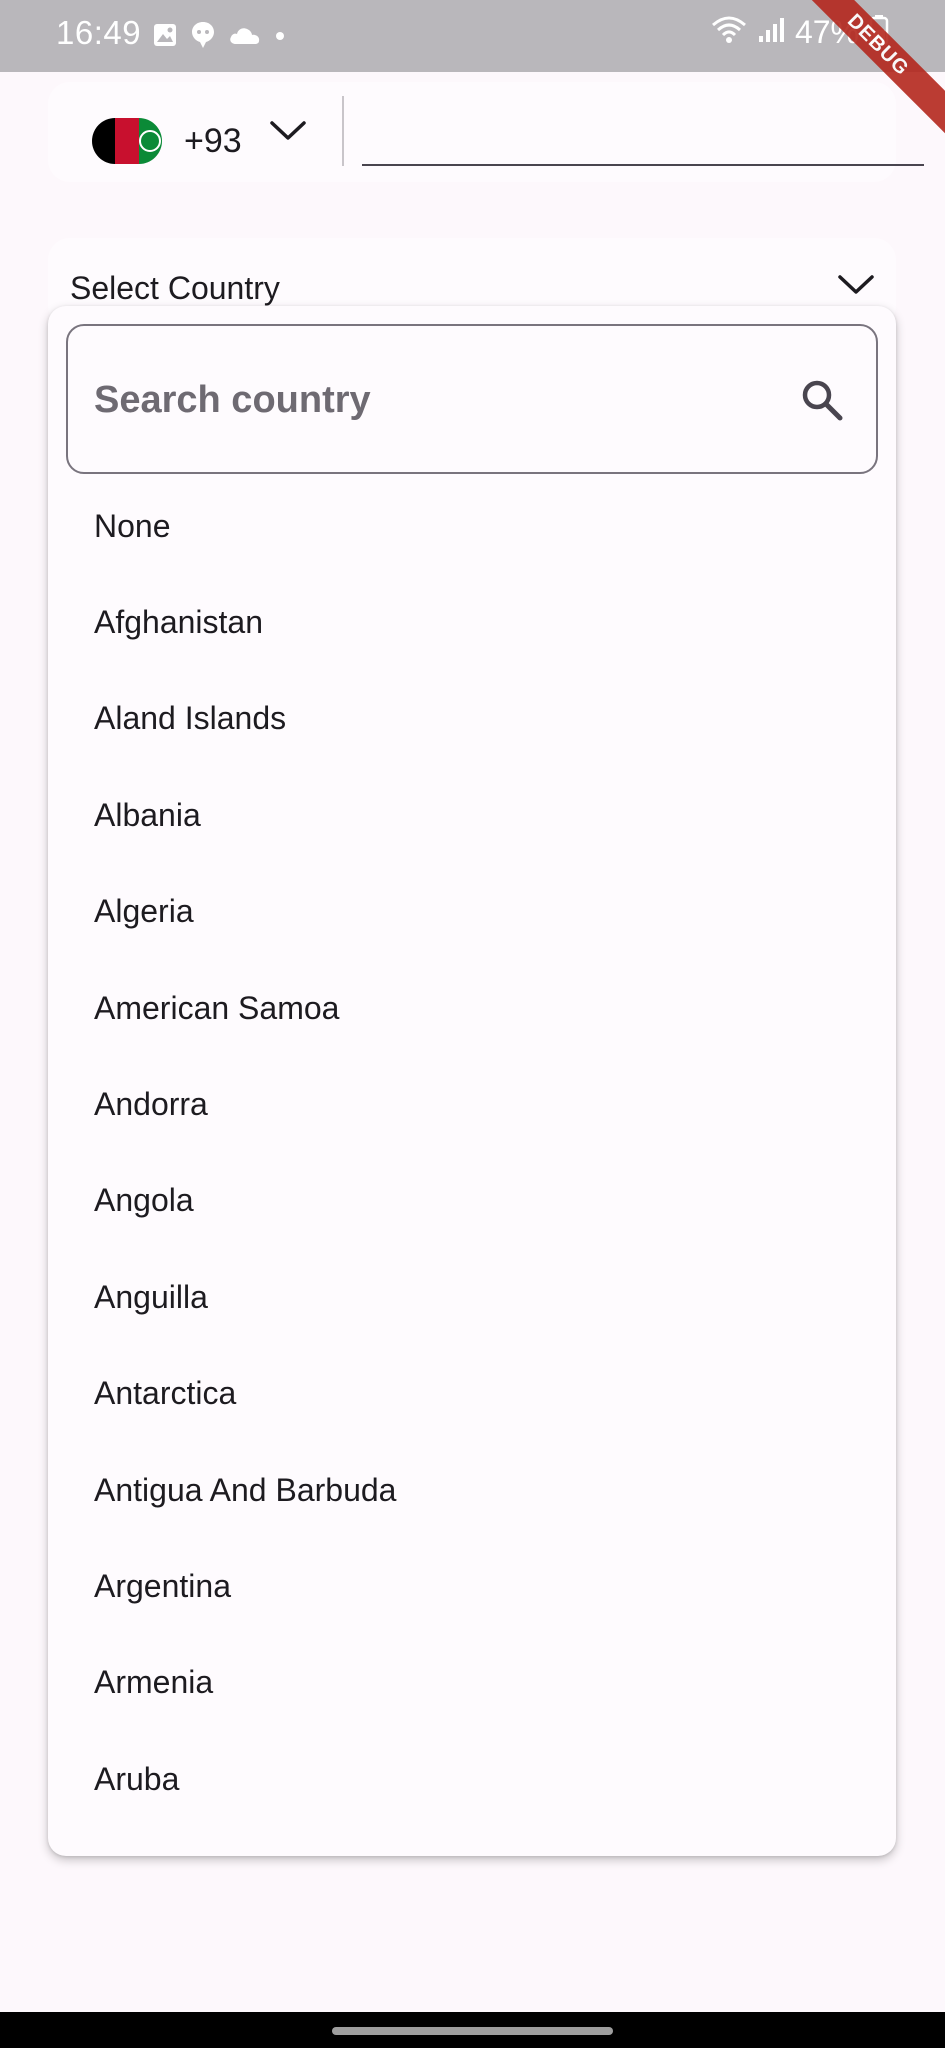 This screenshot has height=2048, width=945. I want to click on list-item: Algeria, so click(472, 912).